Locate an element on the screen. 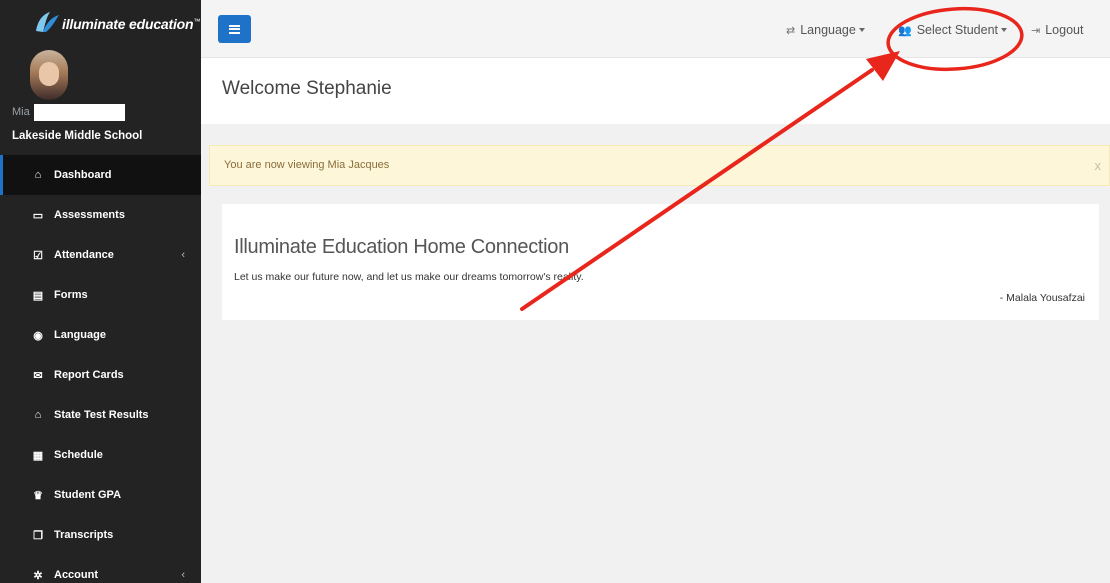 This screenshot has height=583, width=1110. redacted-name-box is located at coordinates (79, 112).